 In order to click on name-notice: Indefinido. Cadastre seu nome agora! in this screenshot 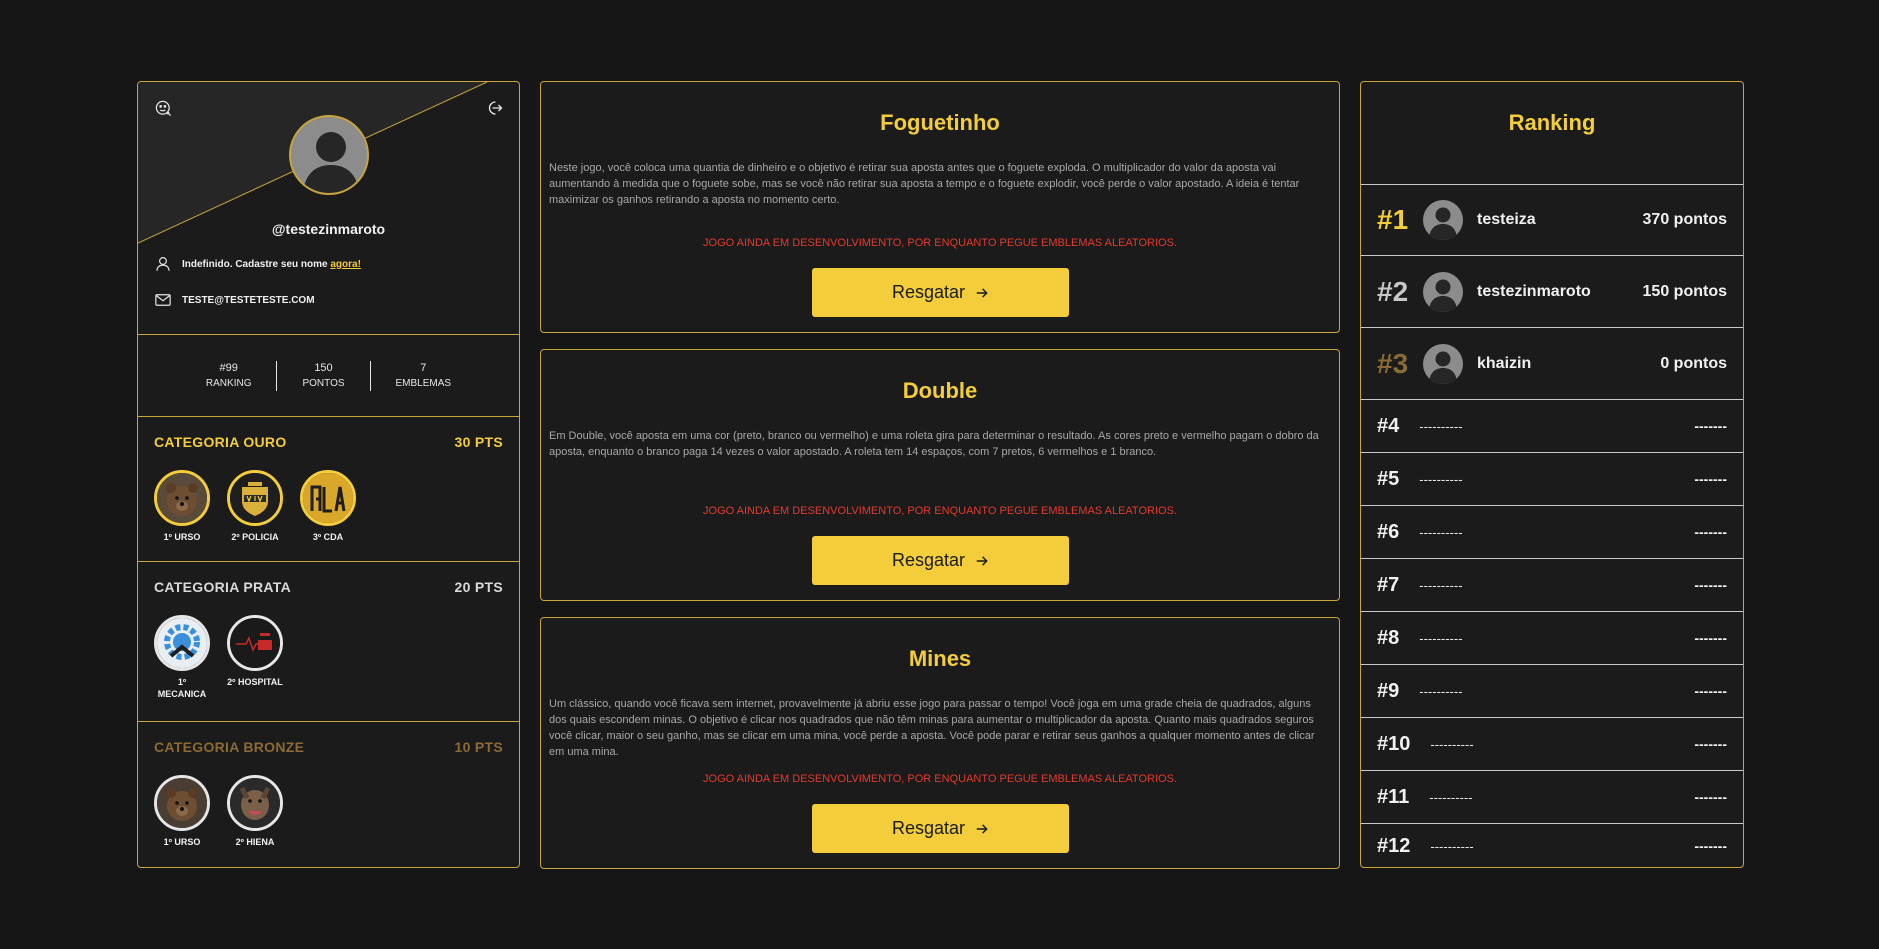, I will do `click(271, 264)`.